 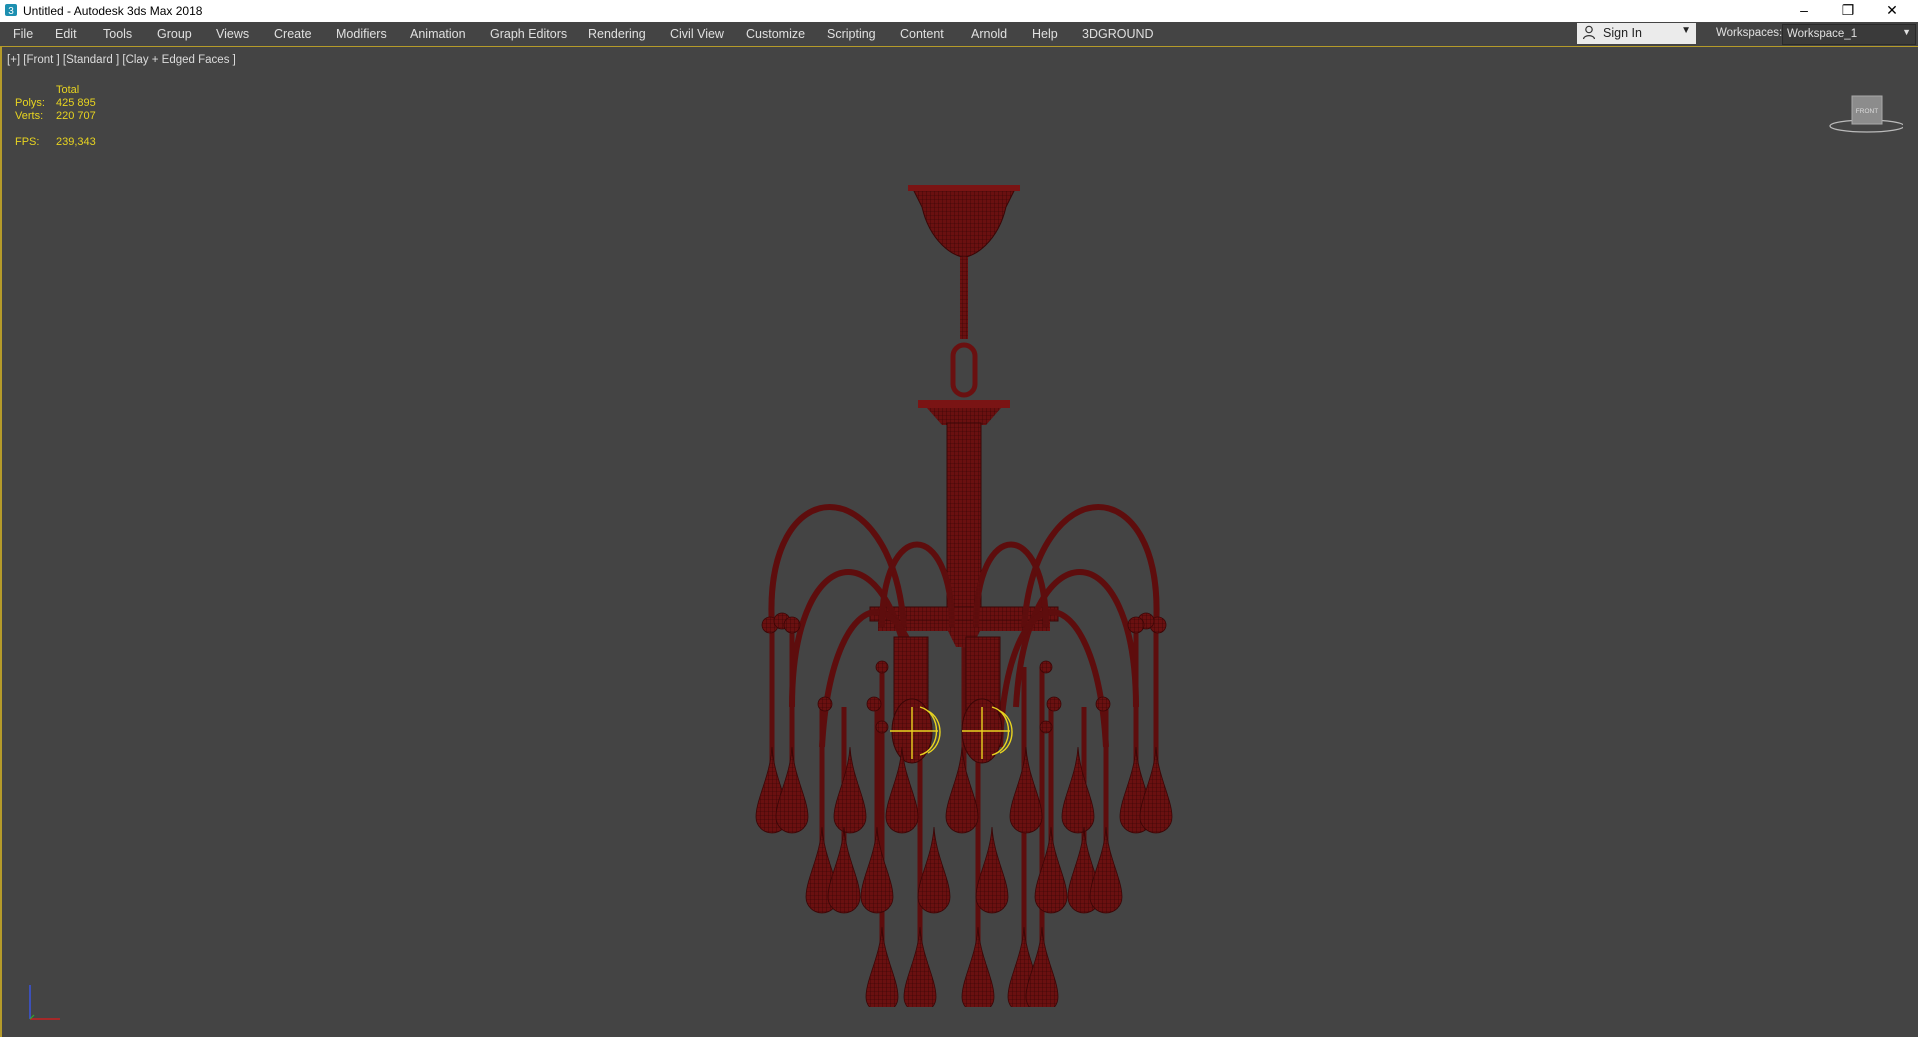 I want to click on sign-in-button: Sign In ▼, so click(x=1636, y=33).